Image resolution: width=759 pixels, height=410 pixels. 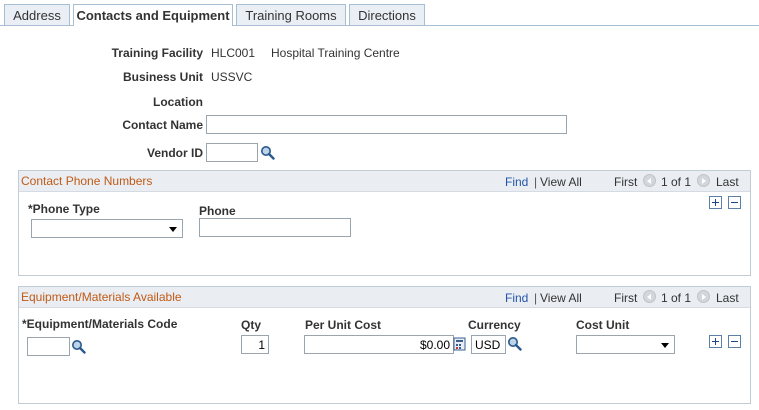 What do you see at coordinates (157, 53) in the screenshot?
I see `training-facility-label: Training Facility` at bounding box center [157, 53].